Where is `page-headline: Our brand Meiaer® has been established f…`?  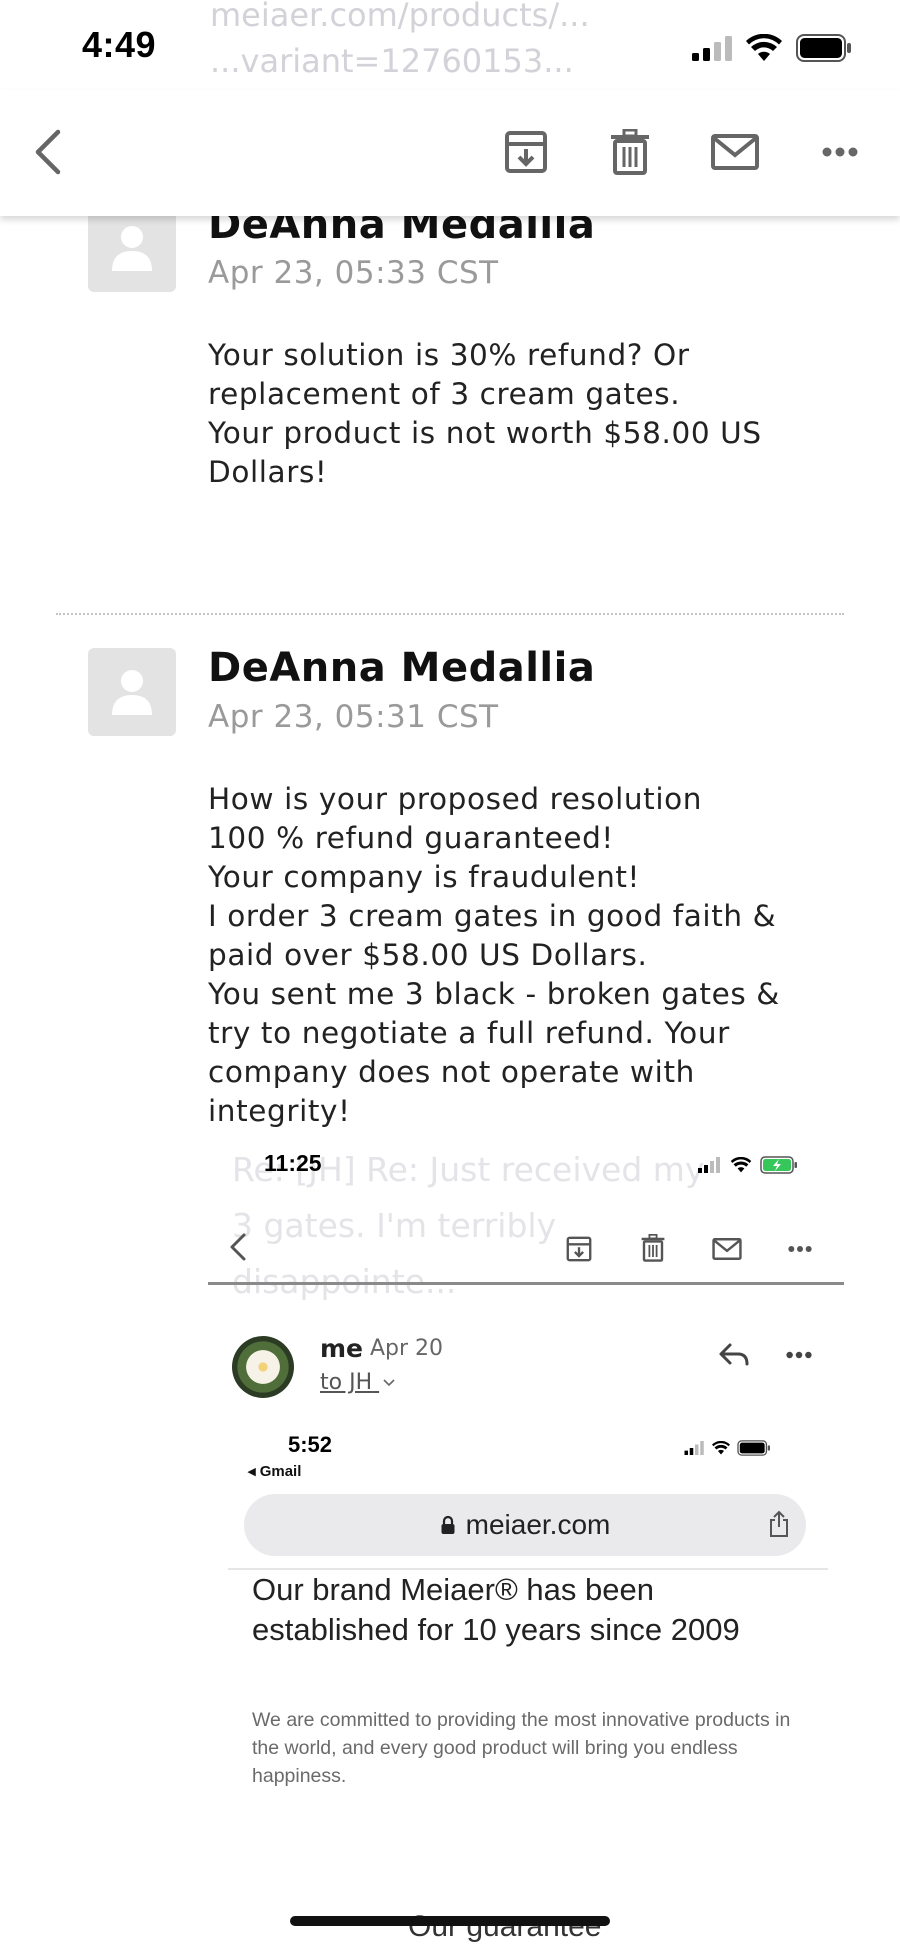
page-headline: Our brand Meiaer® has been established f… is located at coordinates (496, 1609).